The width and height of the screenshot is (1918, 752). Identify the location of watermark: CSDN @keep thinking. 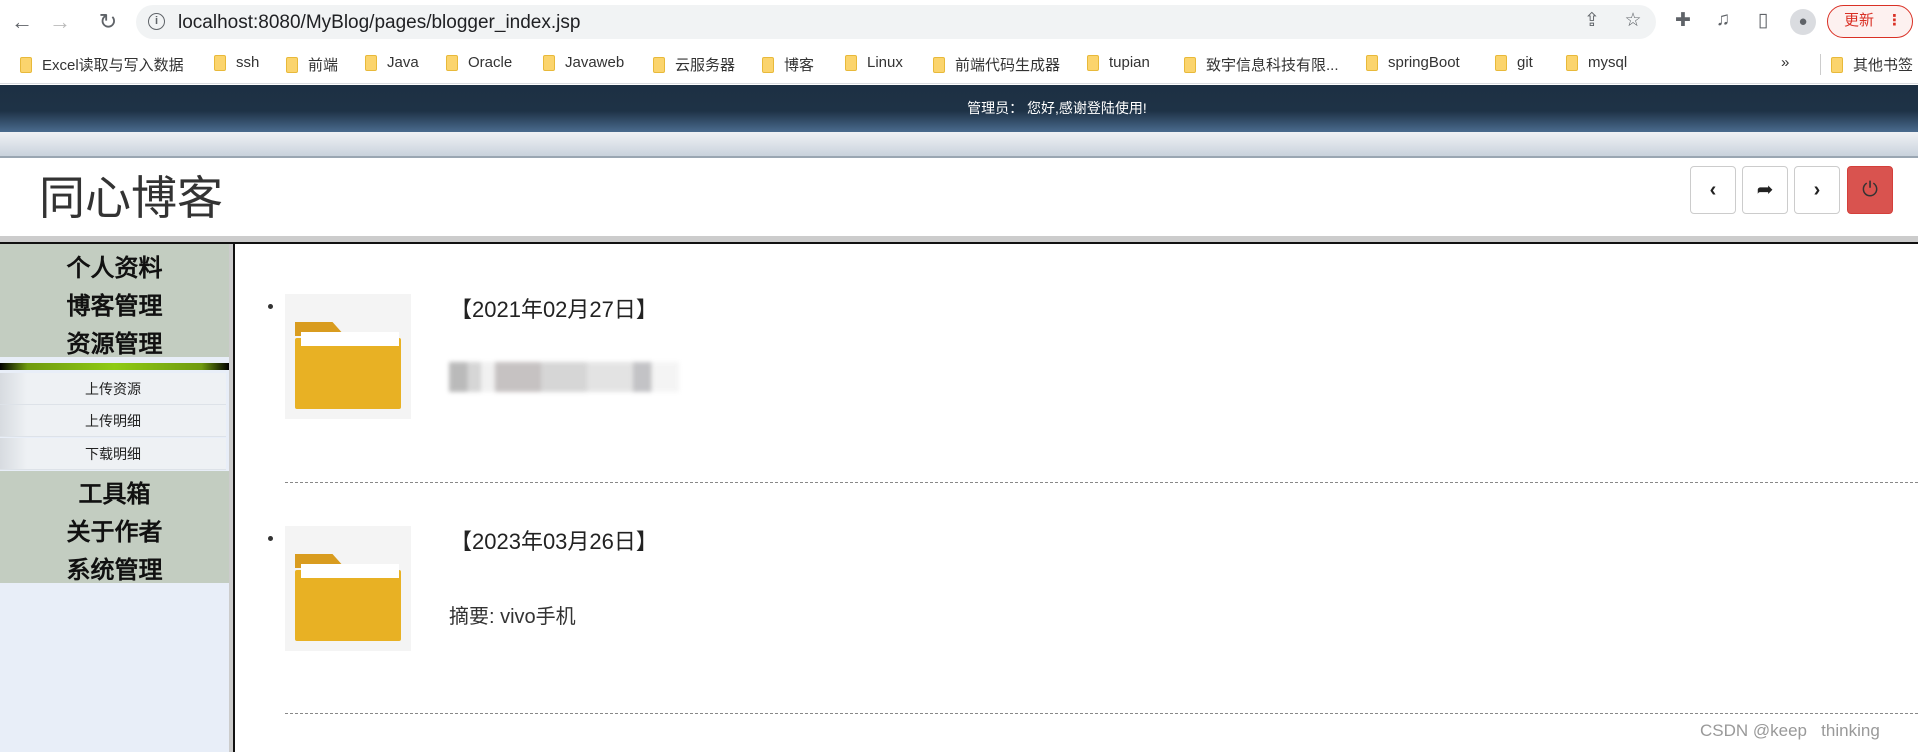
(1790, 730).